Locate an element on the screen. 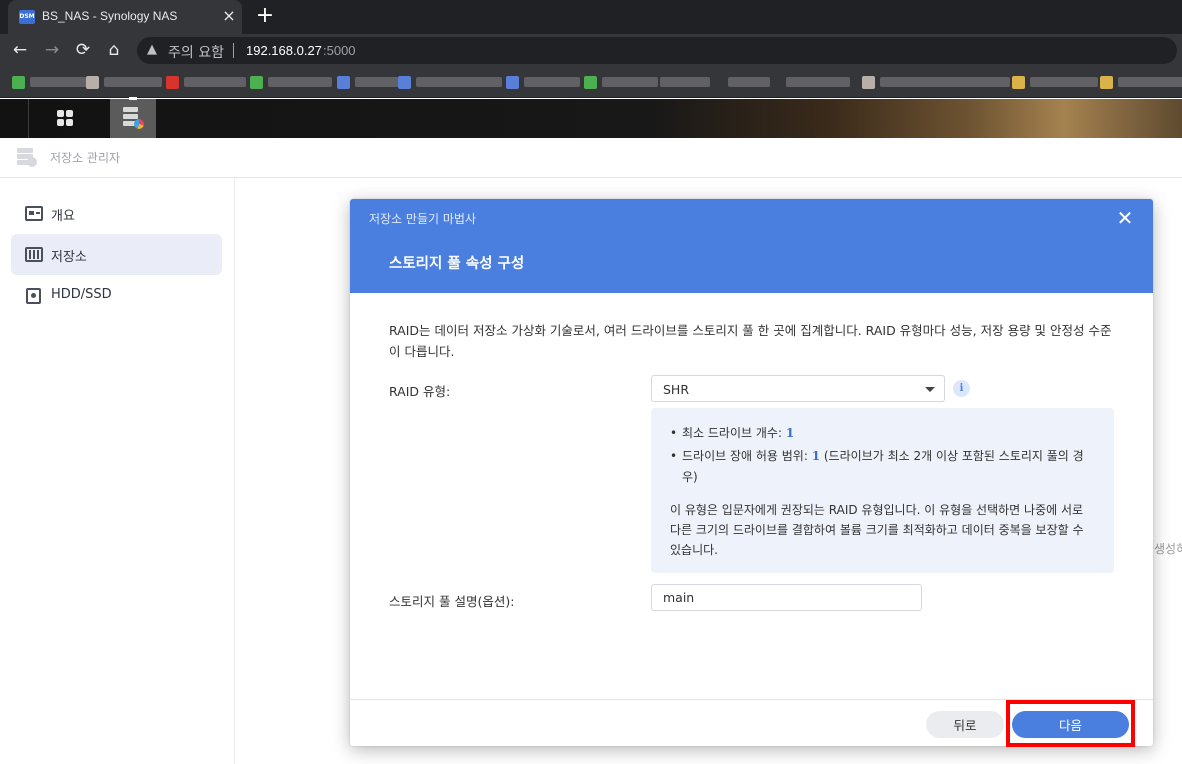 The image size is (1182, 764). wizard-window-title: 저장소 만들기 마법사 is located at coordinates (422, 219).